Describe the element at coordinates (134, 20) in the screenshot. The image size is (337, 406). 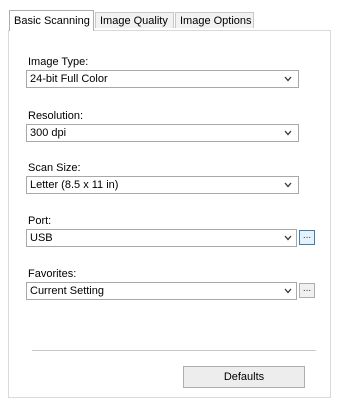
I see `tab-image-quality: Image Quality` at that location.